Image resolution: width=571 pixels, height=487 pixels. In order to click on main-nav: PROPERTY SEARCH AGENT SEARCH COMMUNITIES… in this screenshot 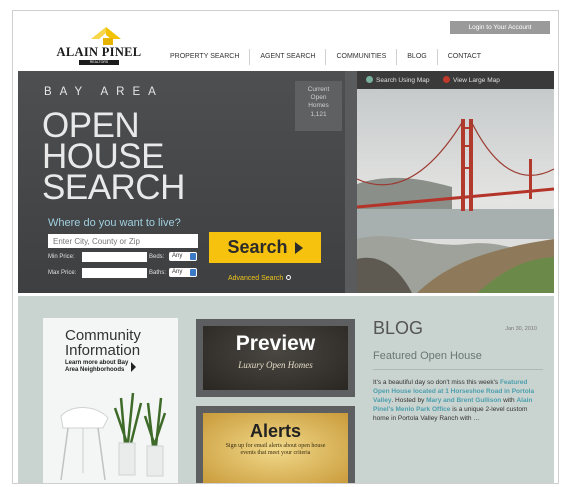, I will do `click(325, 57)`.